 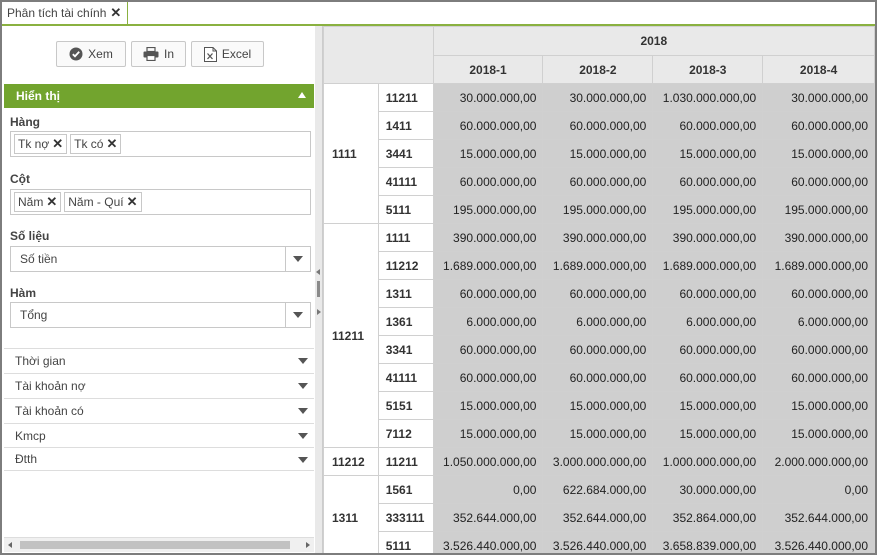 What do you see at coordinates (159, 410) in the screenshot?
I see `filter-credit-account: Tài khoản có` at bounding box center [159, 410].